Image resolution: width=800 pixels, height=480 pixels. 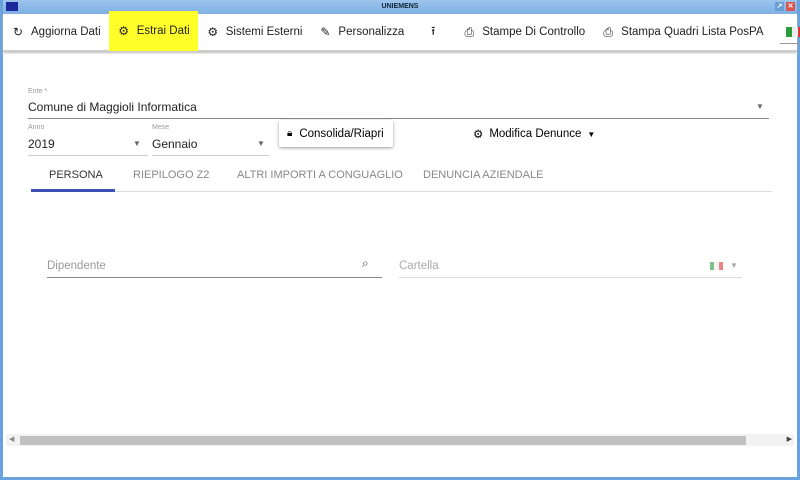 I want to click on button-label: Stampe Di Controllo, so click(x=534, y=32).